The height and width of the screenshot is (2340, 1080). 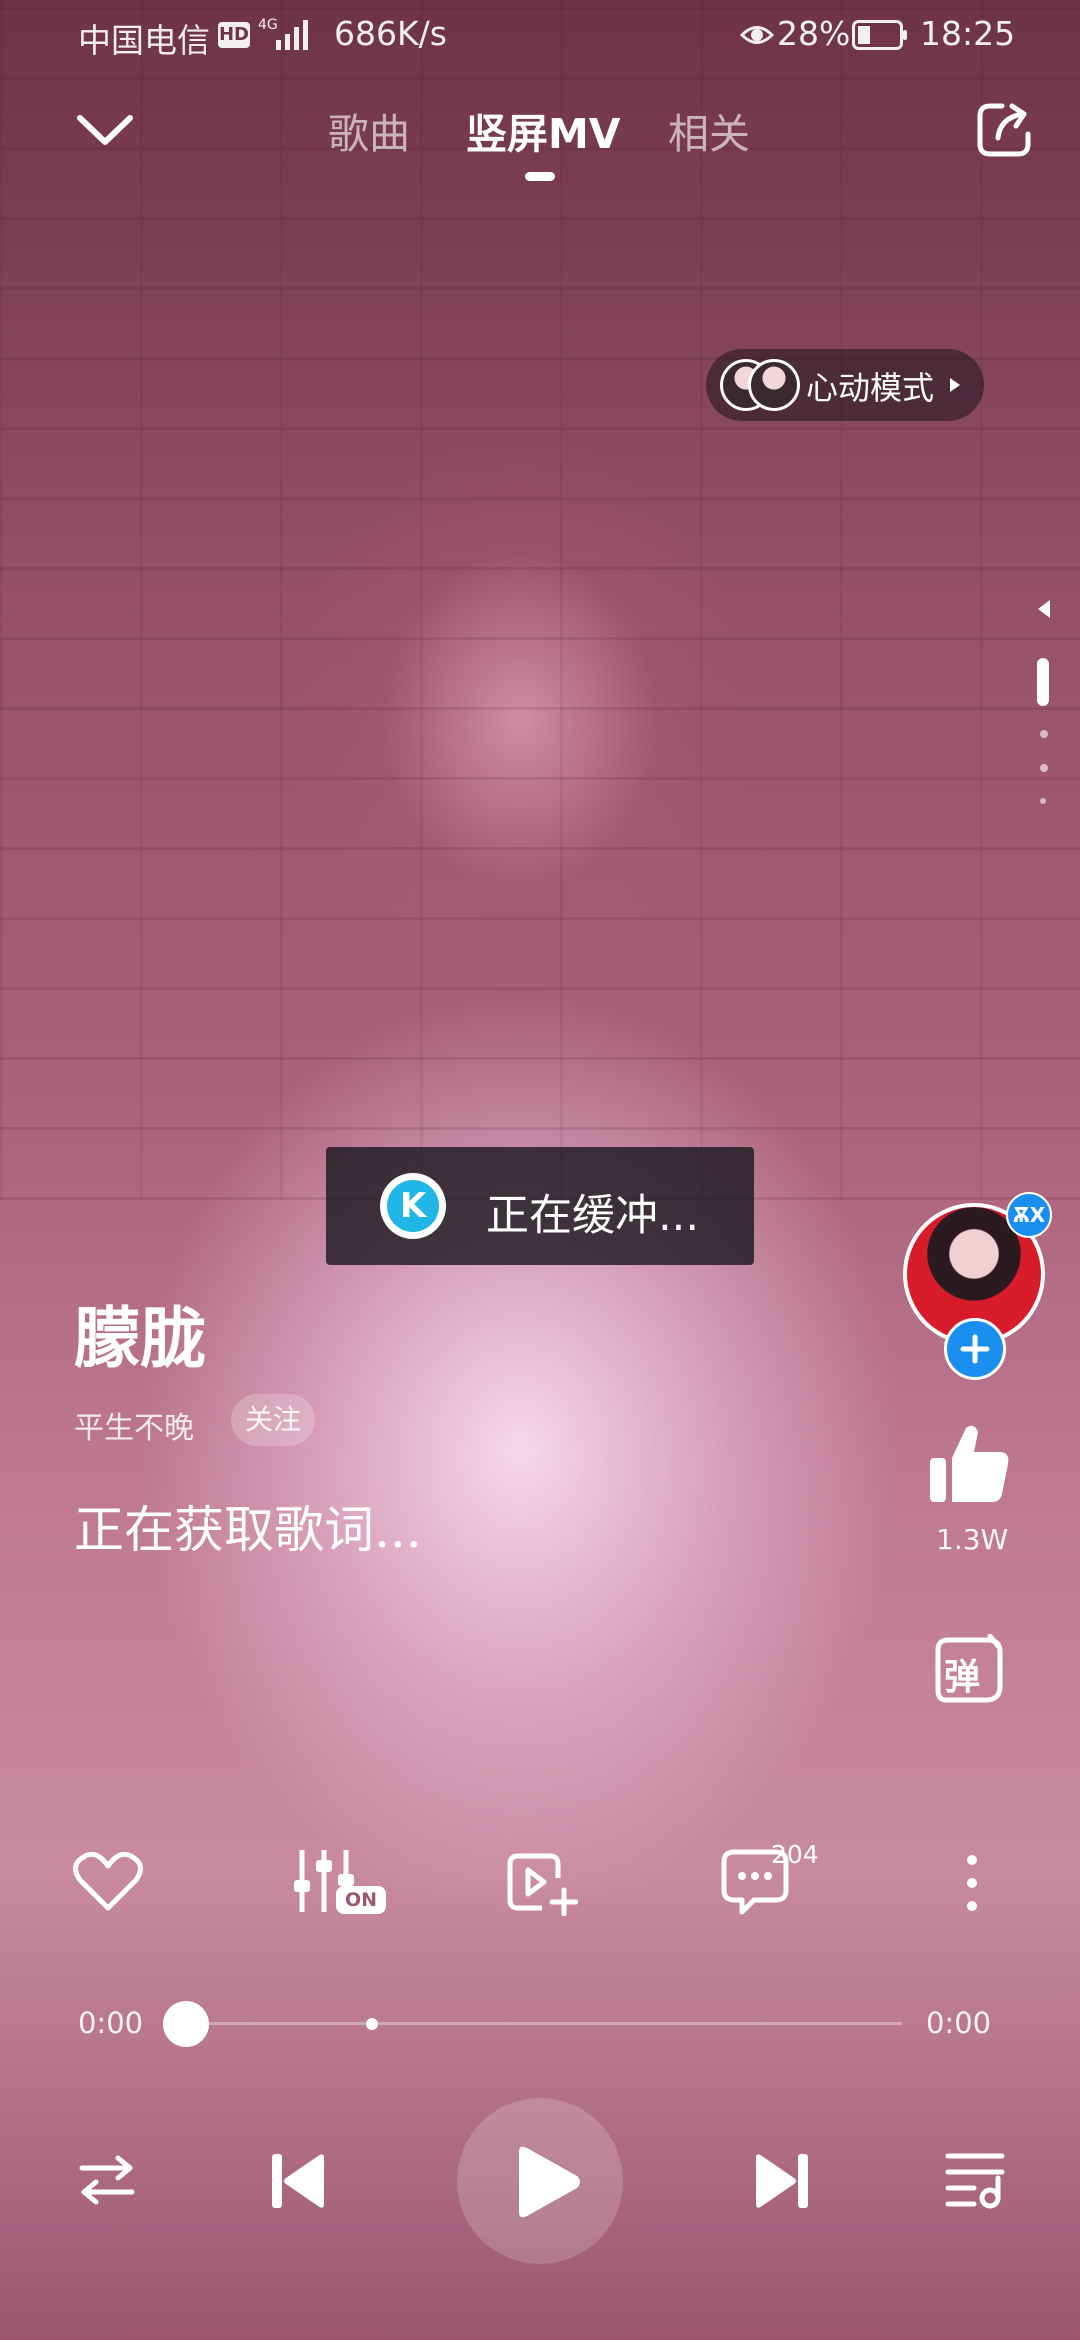 What do you see at coordinates (962, 1677) in the screenshot?
I see `danmaku-label: 弹` at bounding box center [962, 1677].